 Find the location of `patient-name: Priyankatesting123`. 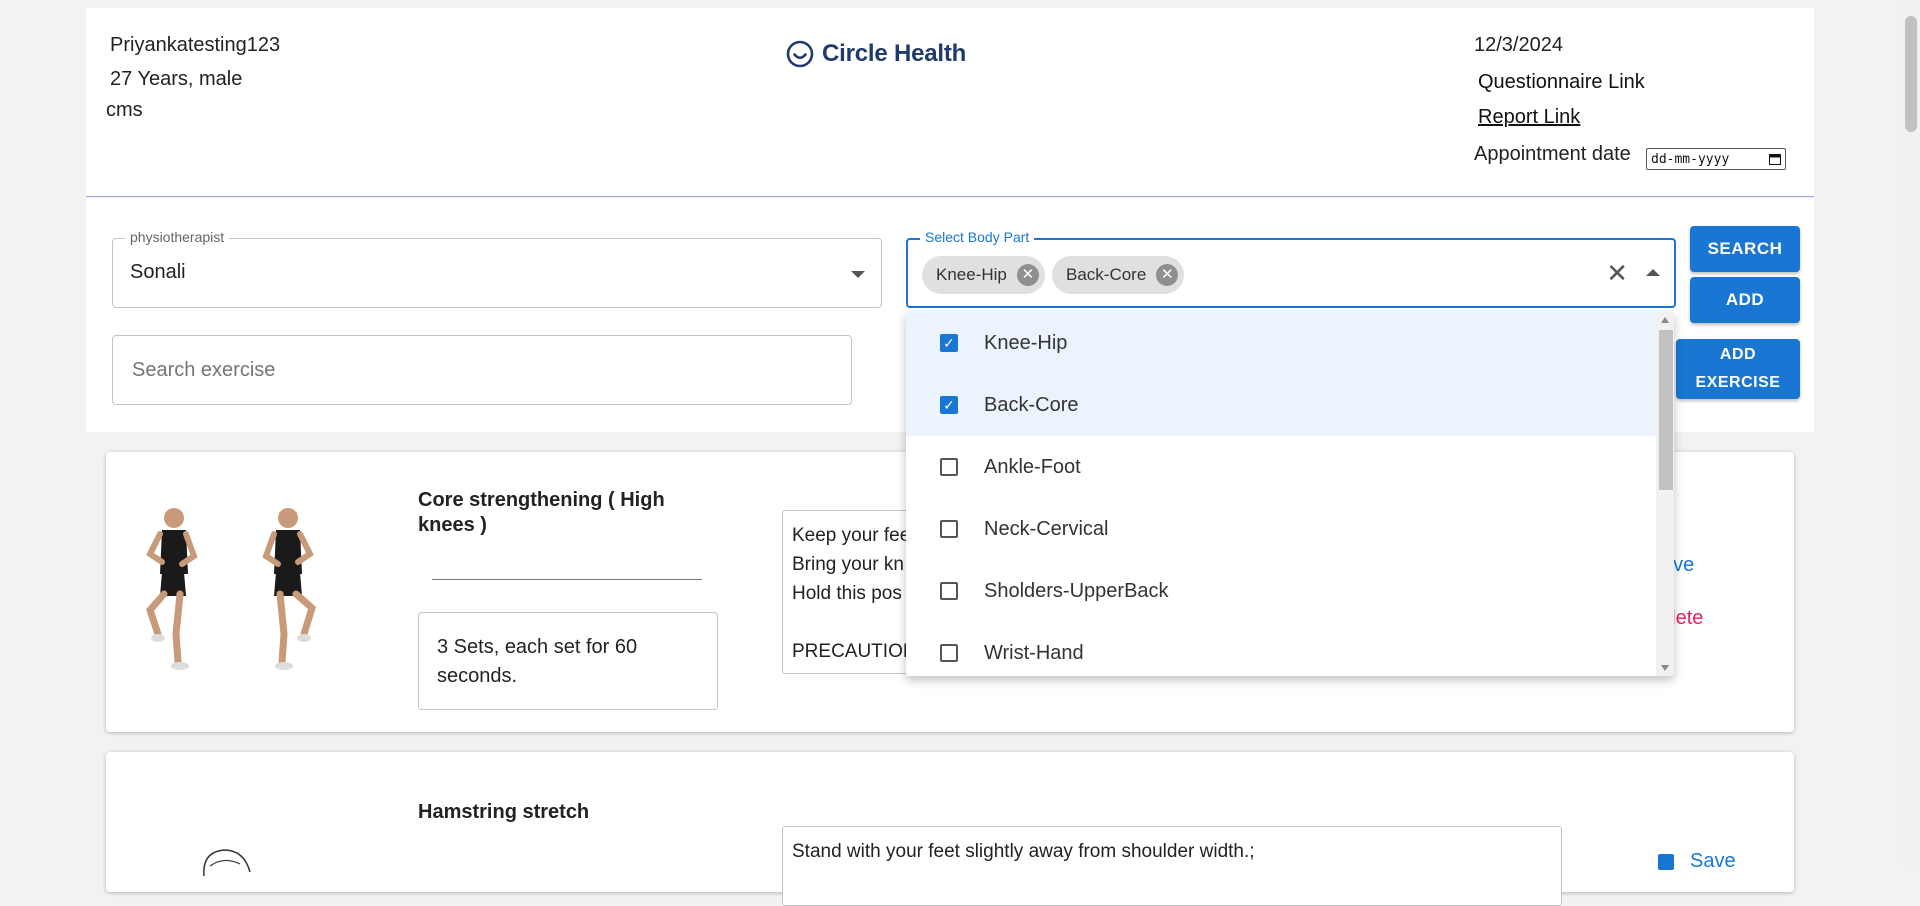

patient-name: Priyankatesting123 is located at coordinates (195, 45).